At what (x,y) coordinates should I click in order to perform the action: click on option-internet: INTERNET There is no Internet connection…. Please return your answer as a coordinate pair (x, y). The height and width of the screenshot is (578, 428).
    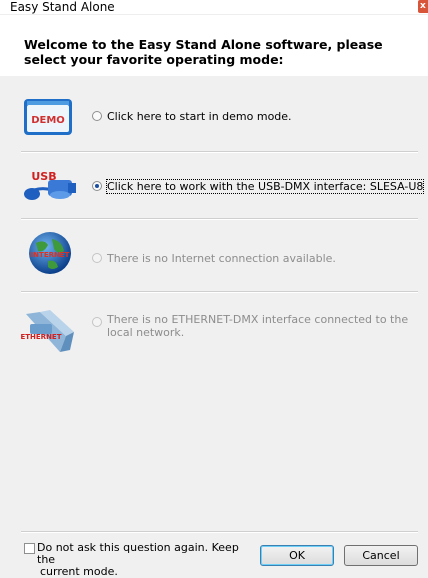
    Looking at the image, I should click on (214, 254).